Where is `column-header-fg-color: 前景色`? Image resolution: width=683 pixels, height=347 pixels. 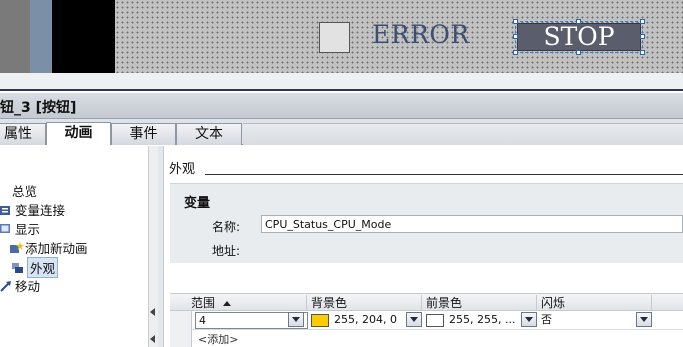
column-header-fg-color: 前景色 is located at coordinates (479, 303).